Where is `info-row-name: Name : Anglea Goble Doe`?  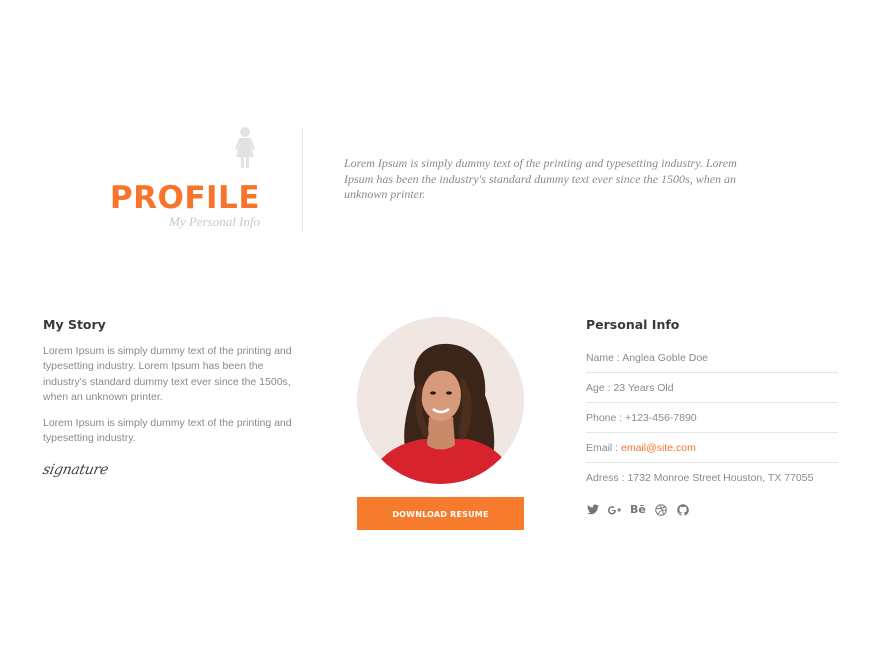
info-row-name: Name : Anglea Goble Doe is located at coordinates (712, 358).